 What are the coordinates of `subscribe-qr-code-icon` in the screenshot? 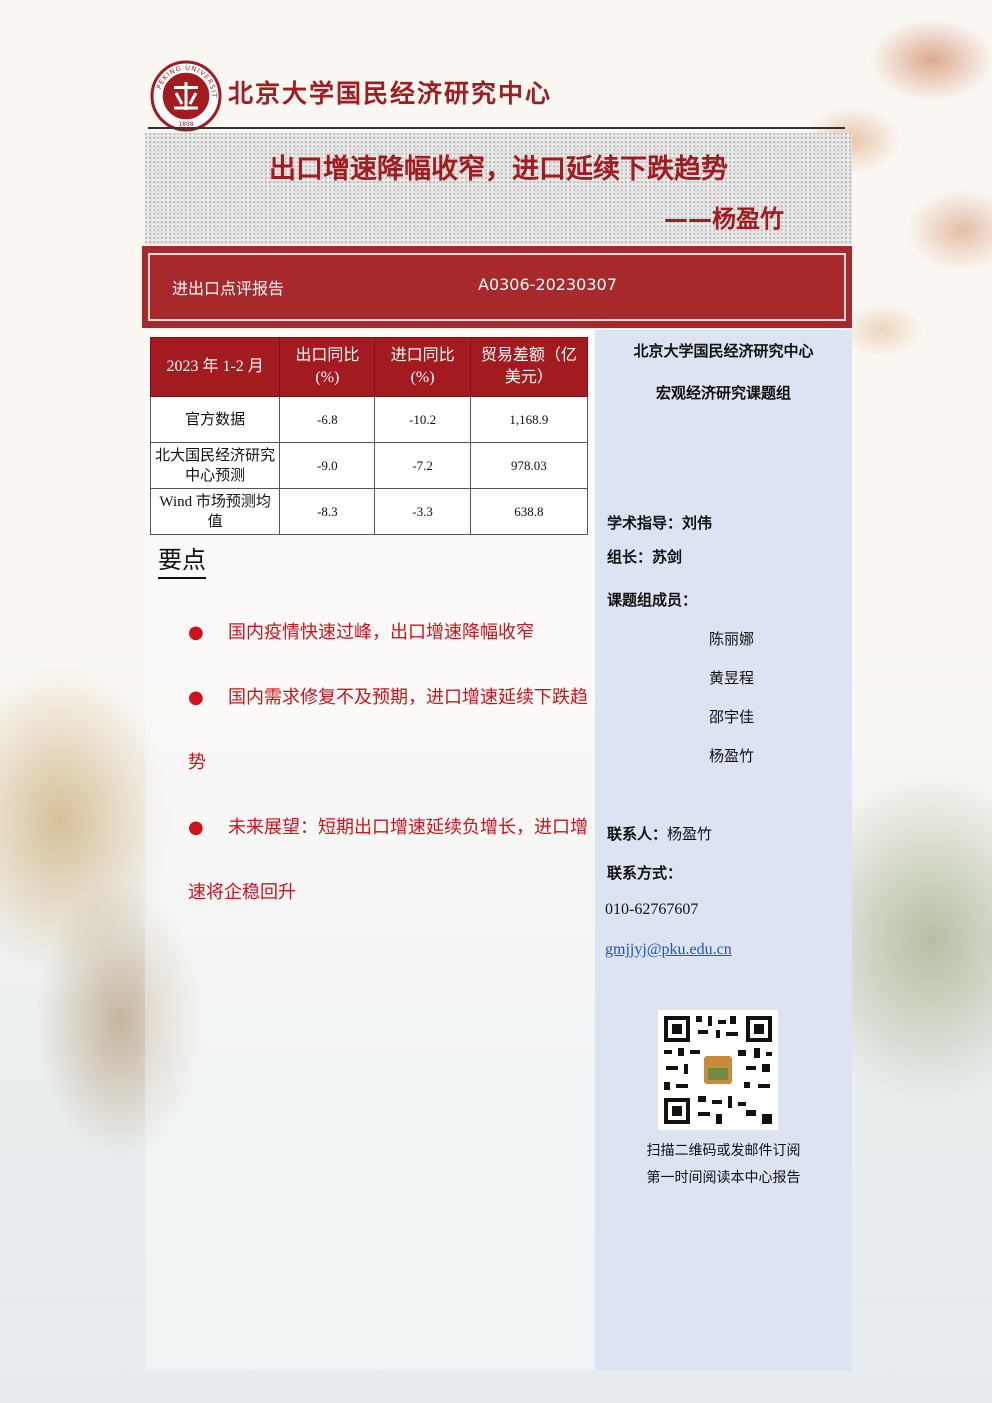 It's located at (718, 1070).